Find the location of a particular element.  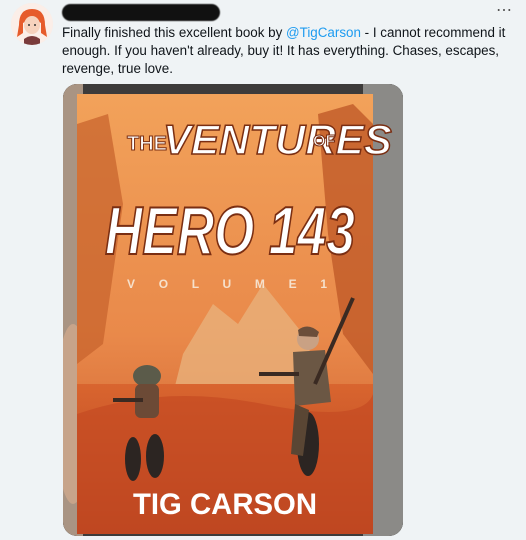

title-hero-143: HERO 143 is located at coordinates (230, 231).